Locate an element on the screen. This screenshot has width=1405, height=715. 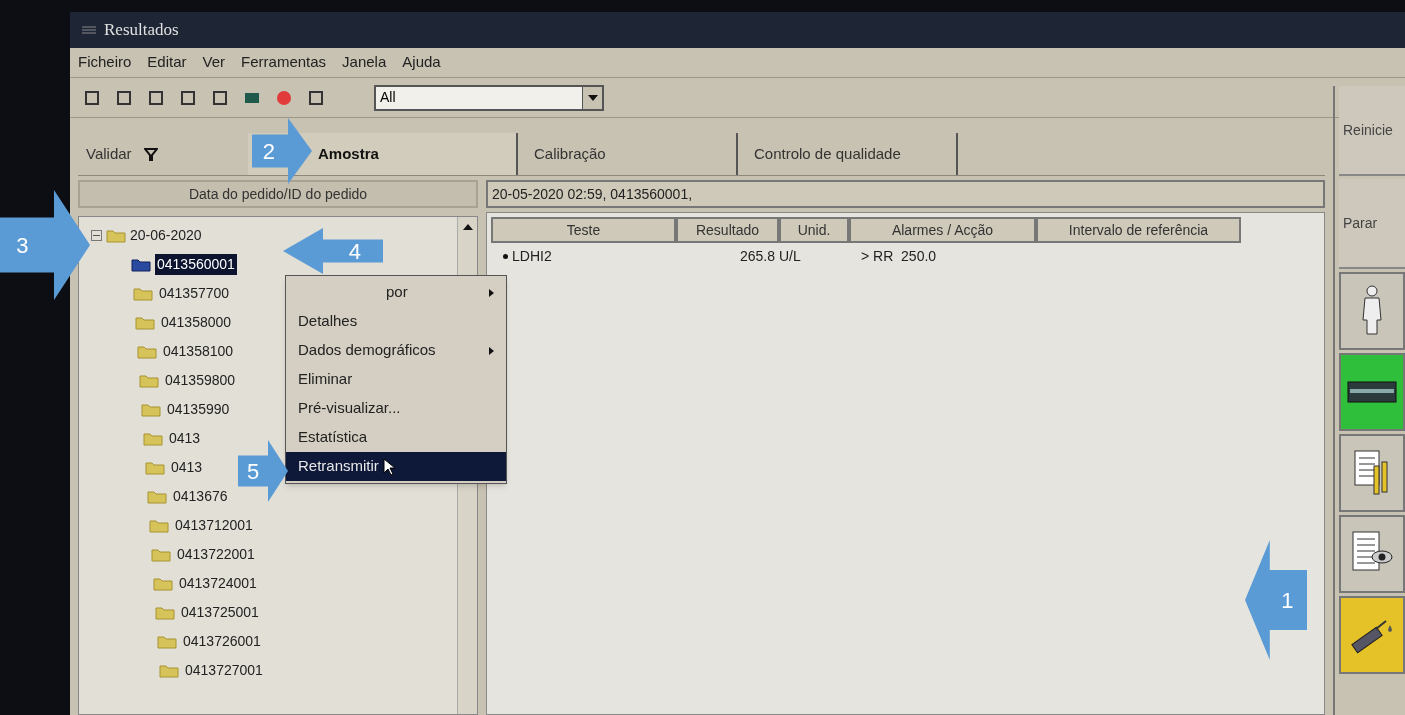
unit-cell-text: U/L is located at coordinates (790, 256).